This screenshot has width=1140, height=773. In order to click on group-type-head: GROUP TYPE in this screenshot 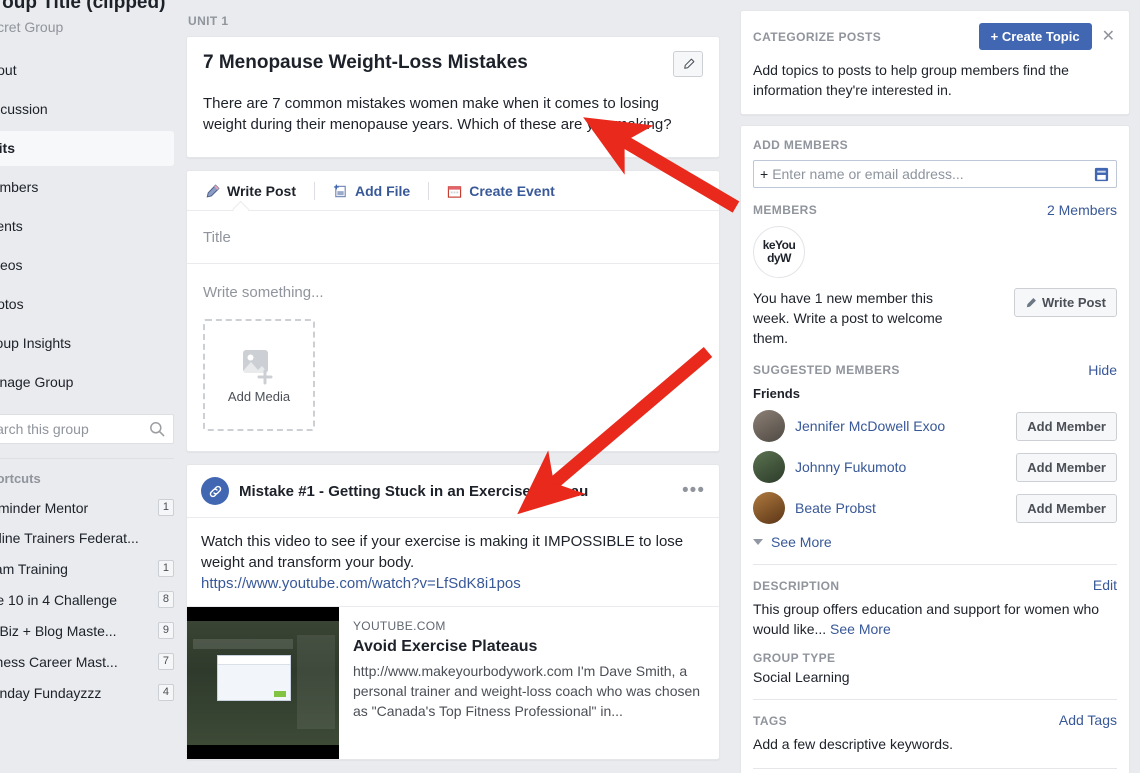, I will do `click(935, 658)`.